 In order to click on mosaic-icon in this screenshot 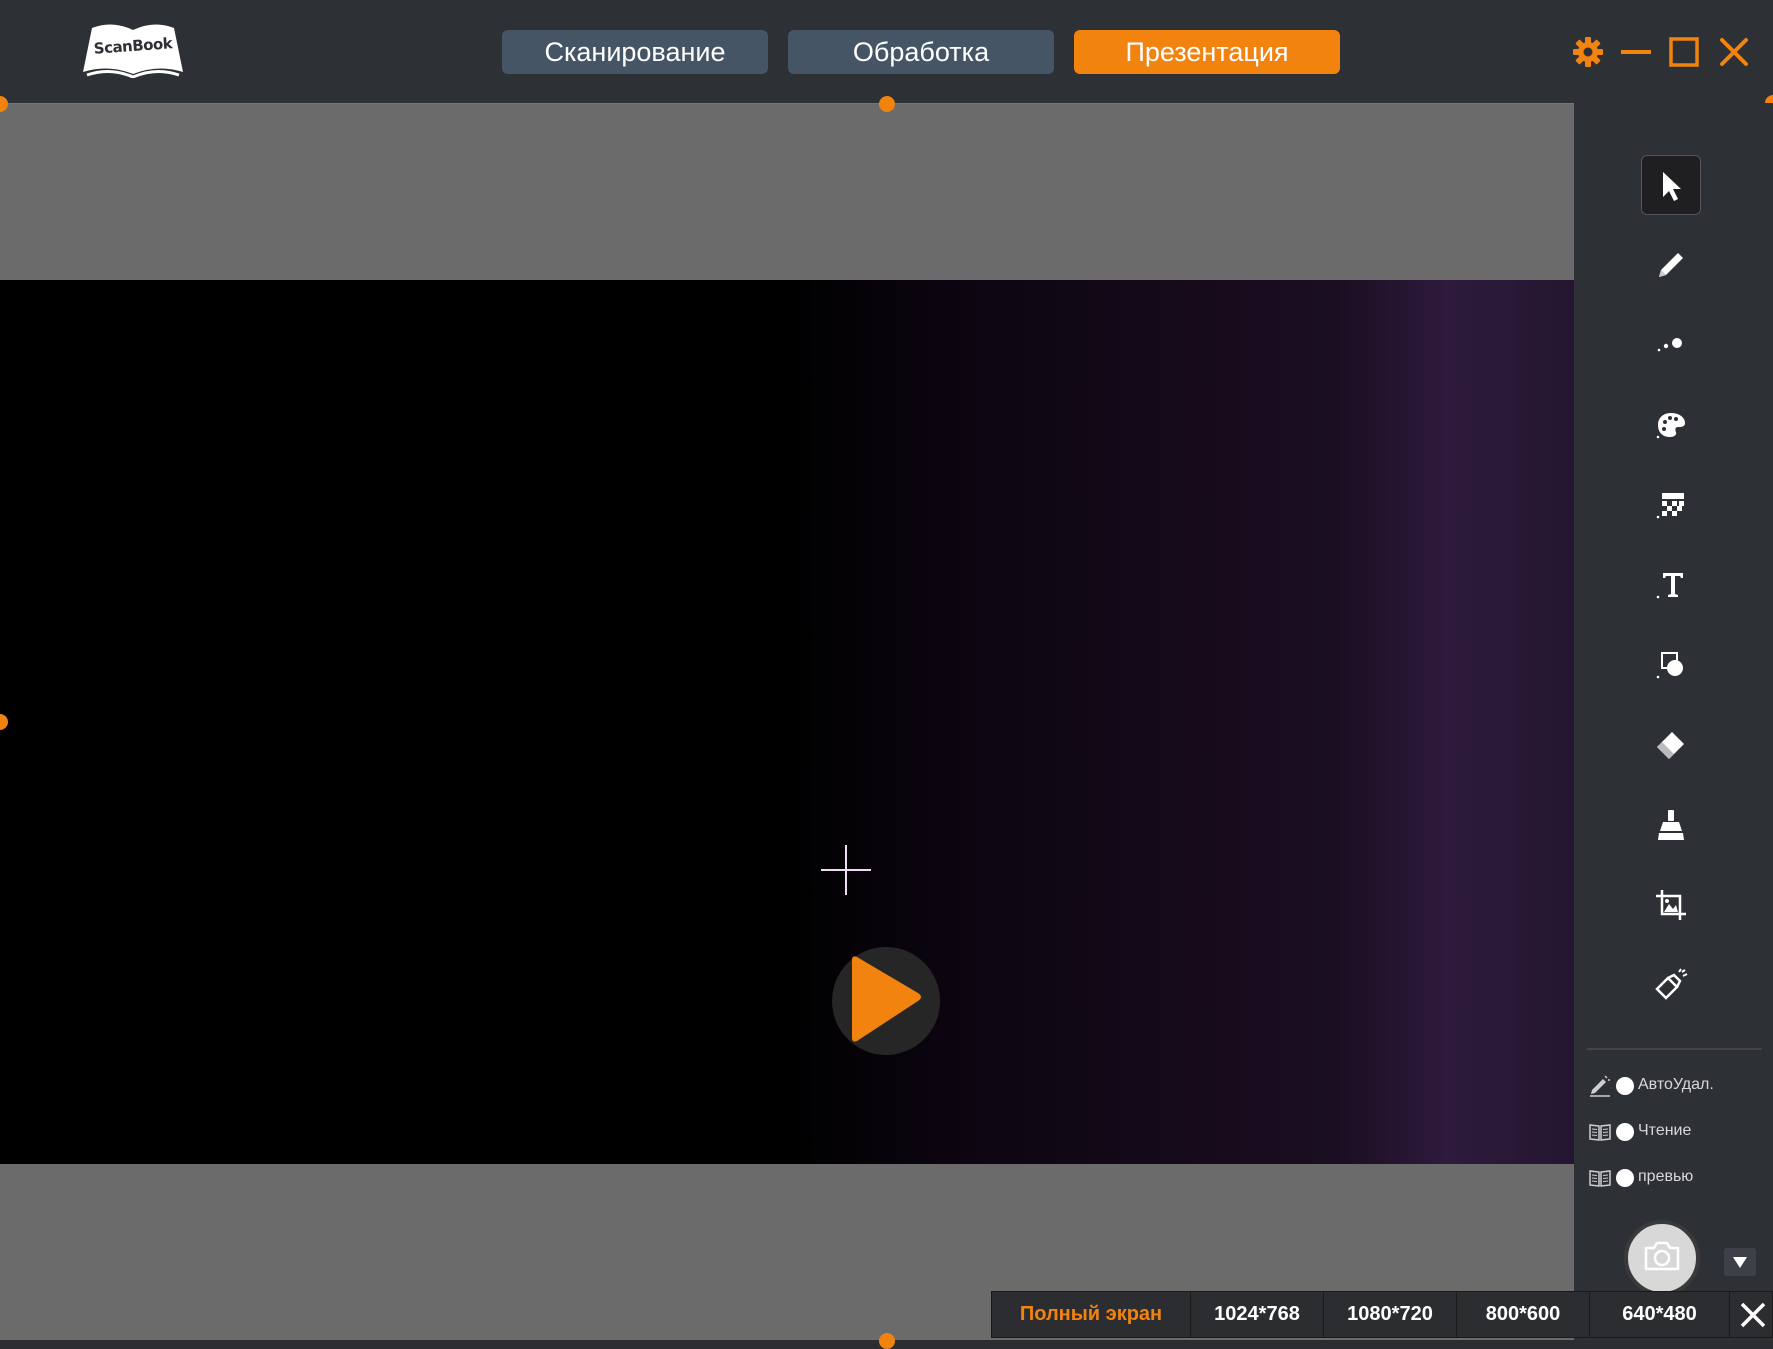, I will do `click(1670, 506)`.